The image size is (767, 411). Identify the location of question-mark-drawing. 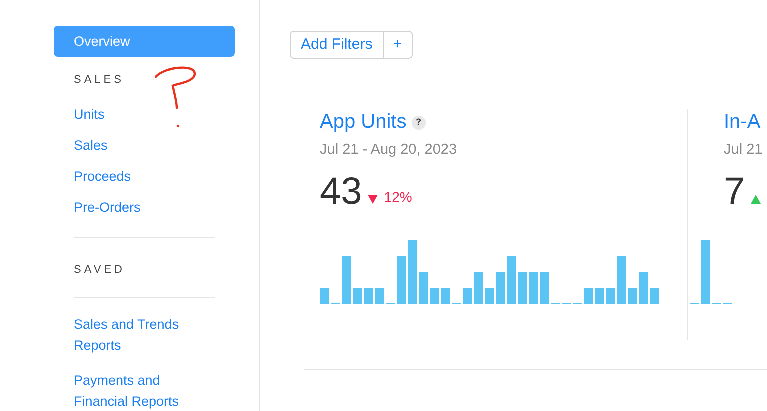
(175, 97).